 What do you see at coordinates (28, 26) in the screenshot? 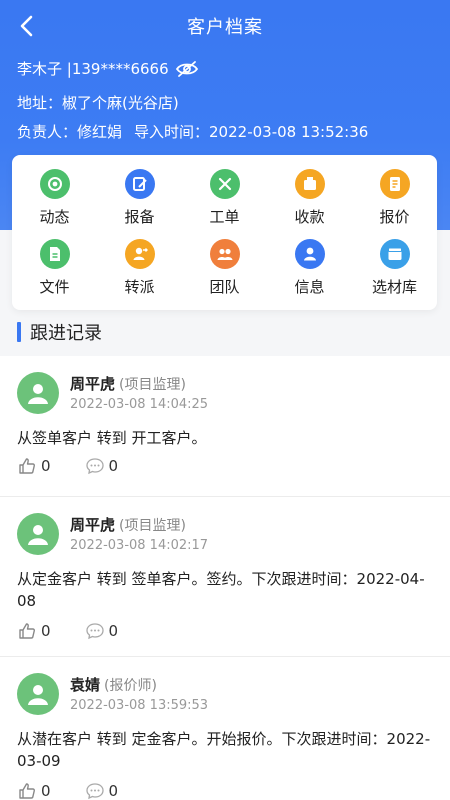
I see `back-arrow-icon` at bounding box center [28, 26].